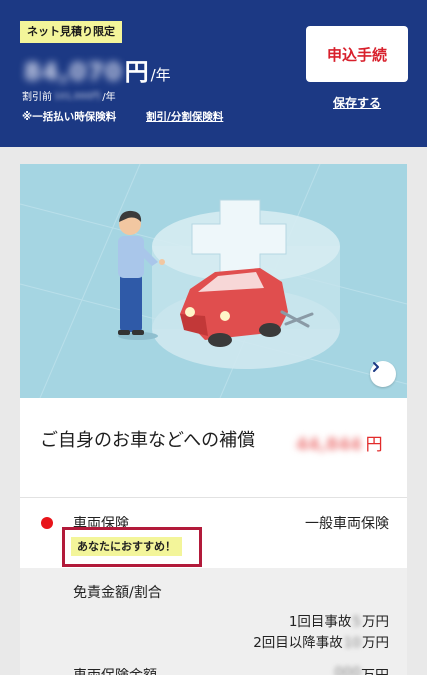  I want to click on annual-price: 84,070 円 /年, so click(97, 69).